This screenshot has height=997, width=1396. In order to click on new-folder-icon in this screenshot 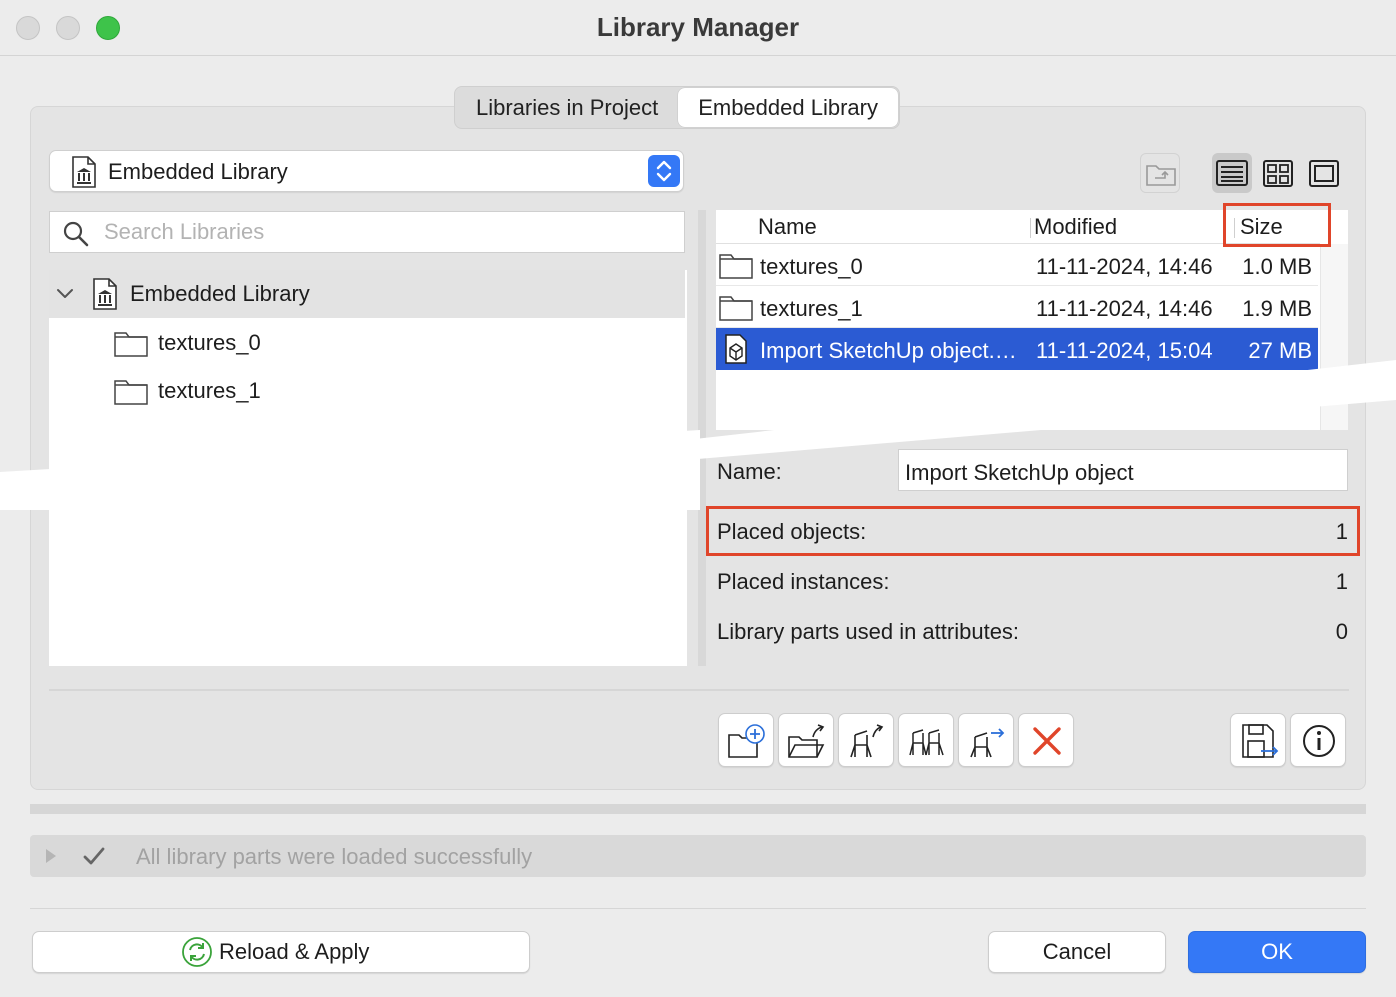, I will do `click(746, 741)`.